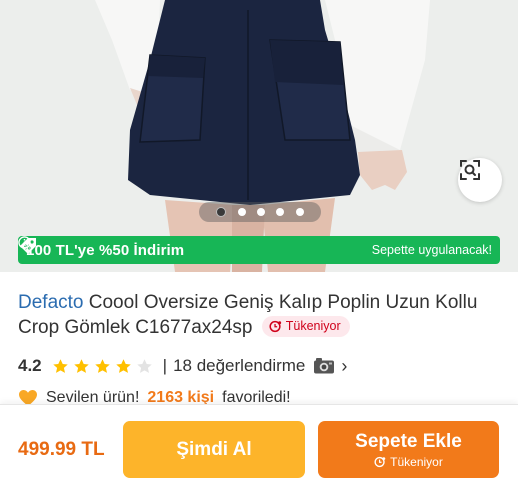  I want to click on rating-row: 4.2 | 18 değerlendirme ›, so click(182, 366).